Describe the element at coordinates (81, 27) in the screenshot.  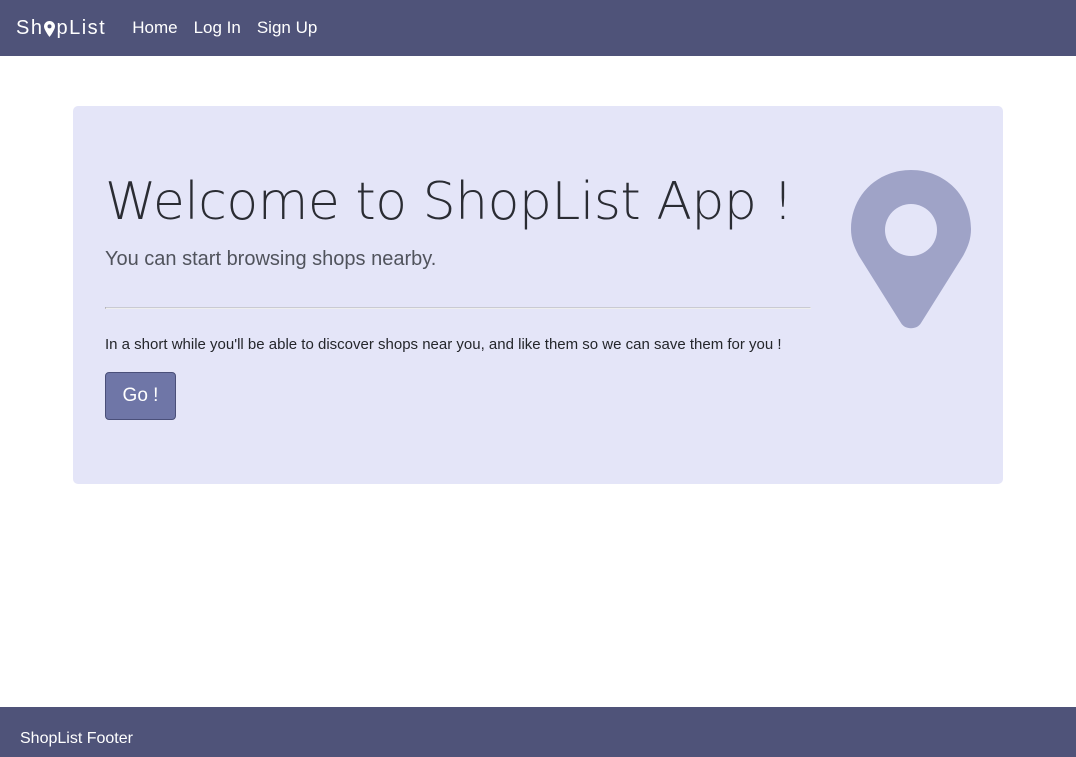
I see `brand-suffix: pList` at that location.